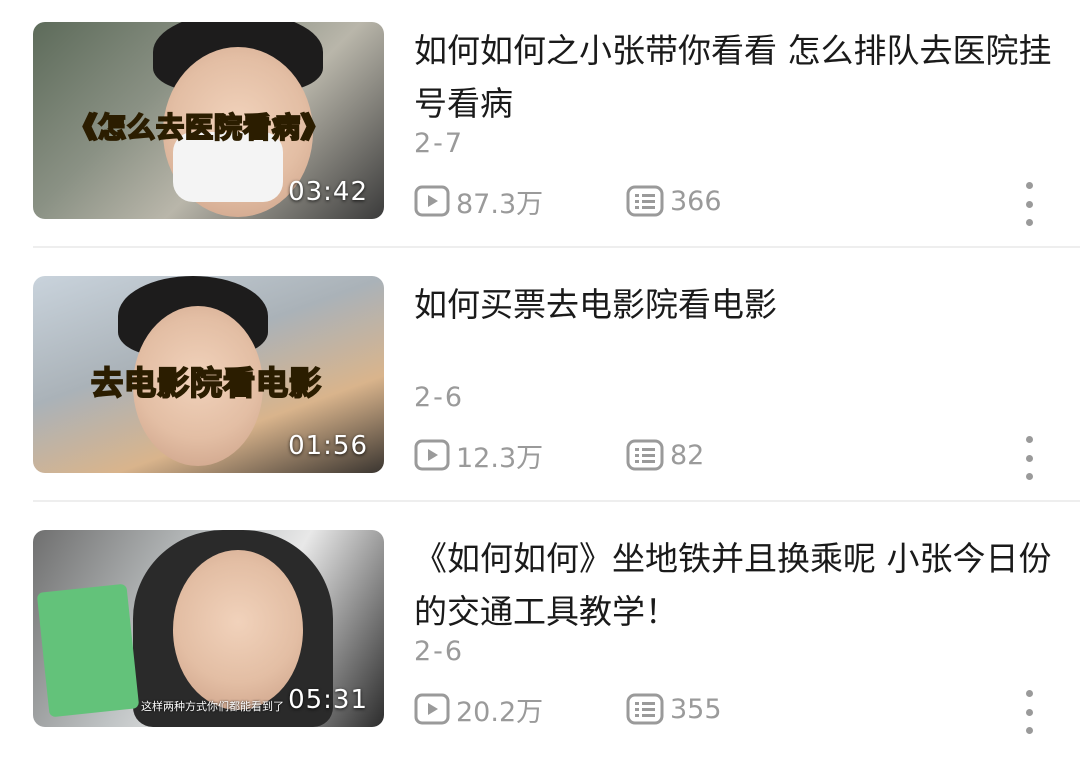 The height and width of the screenshot is (762, 1080). I want to click on video-thumbnail: 《怎么去医院看病》 03:42, so click(208, 120).